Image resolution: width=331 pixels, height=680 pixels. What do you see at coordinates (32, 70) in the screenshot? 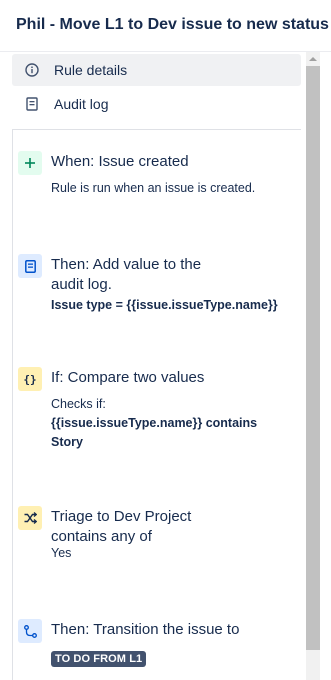
I see `info-icon` at bounding box center [32, 70].